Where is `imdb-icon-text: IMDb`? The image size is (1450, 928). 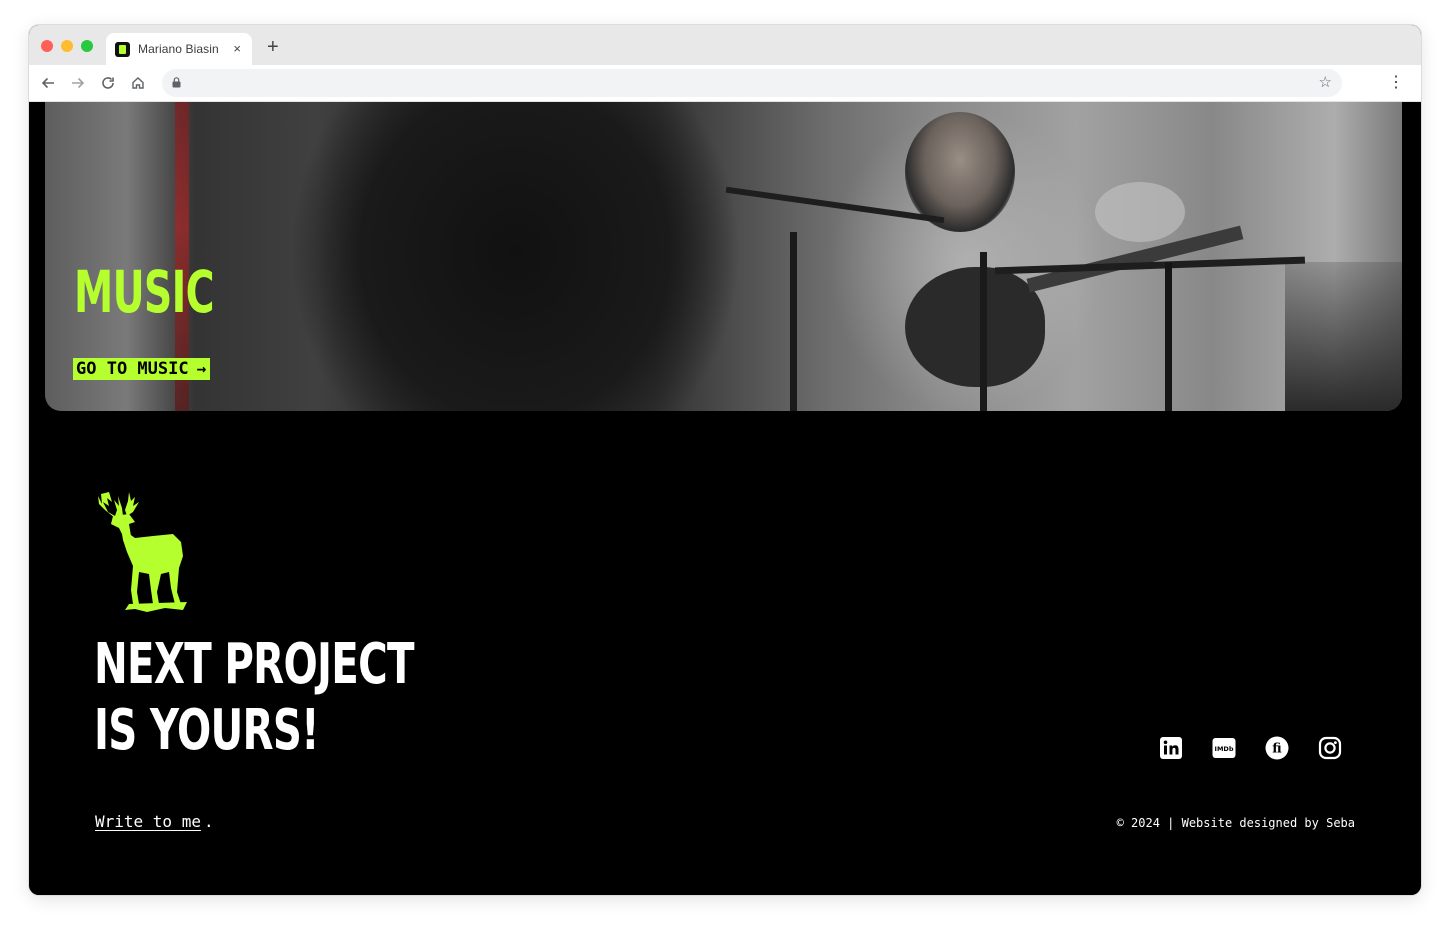 imdb-icon-text: IMDb is located at coordinates (1224, 749).